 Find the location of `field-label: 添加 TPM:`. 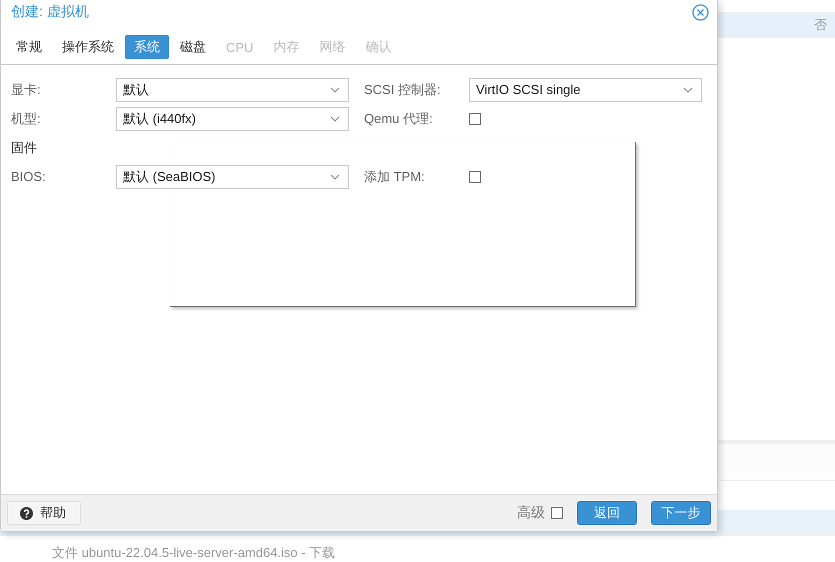

field-label: 添加 TPM: is located at coordinates (395, 177).